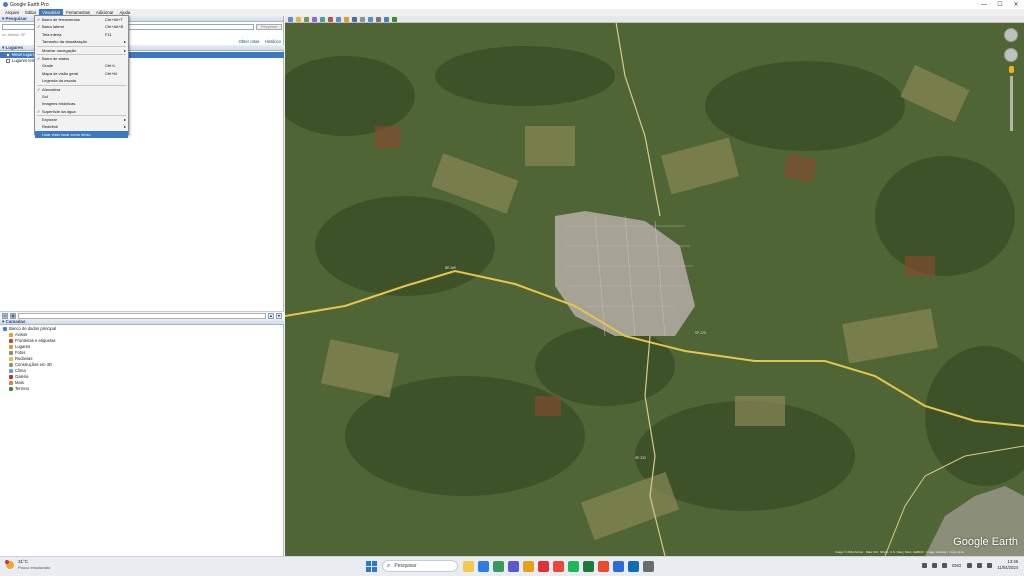 The image size is (1024, 576). I want to click on menu-item-use-local-view-as-start: Usar vista local como início, so click(81, 134).